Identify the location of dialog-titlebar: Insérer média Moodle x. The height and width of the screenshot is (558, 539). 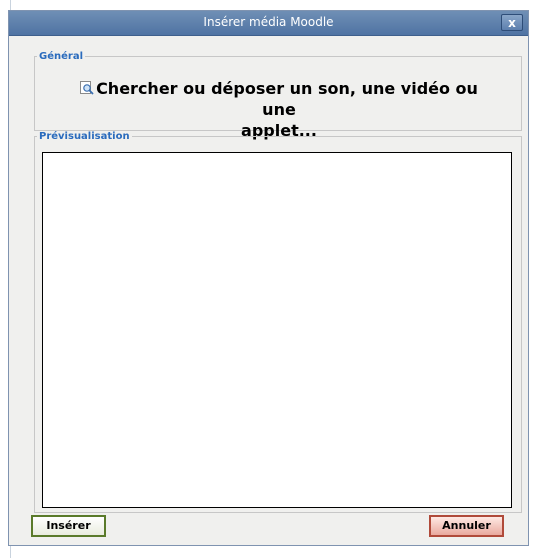
(268, 23).